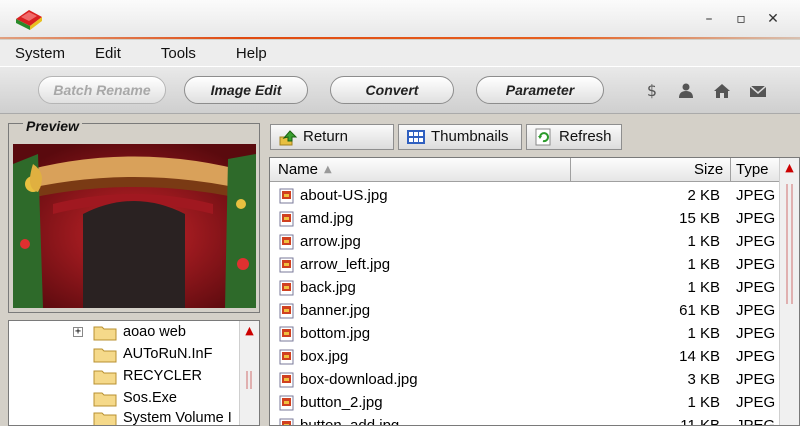 This screenshot has height=426, width=800. I want to click on file-name: button_add.jpg, so click(350, 421).